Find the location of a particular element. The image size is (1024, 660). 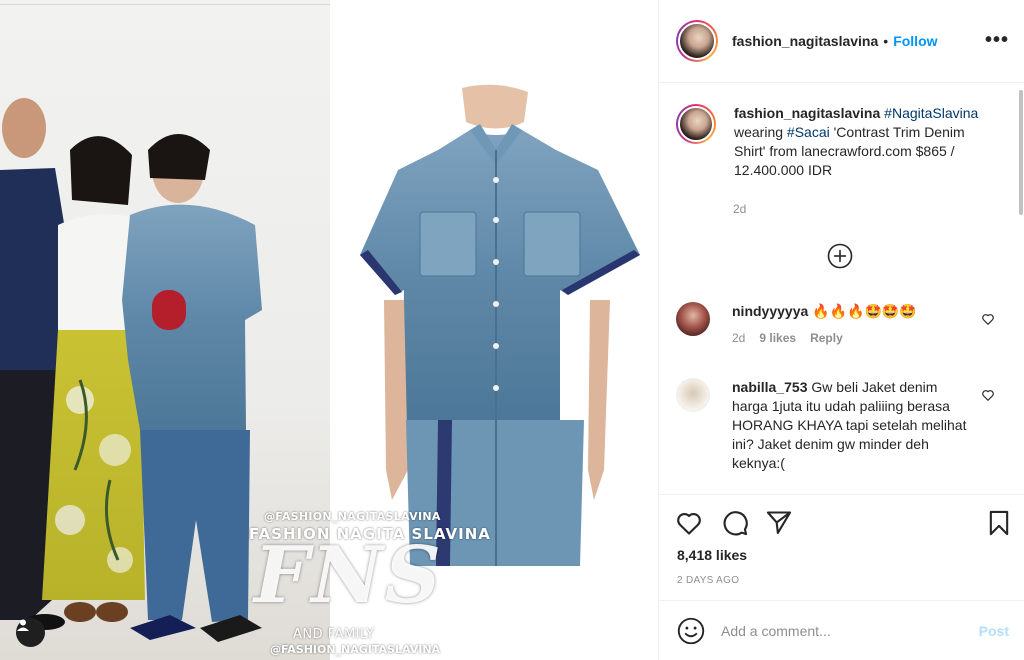

caption-username: fashion_nagitaslavina is located at coordinates (807, 113).